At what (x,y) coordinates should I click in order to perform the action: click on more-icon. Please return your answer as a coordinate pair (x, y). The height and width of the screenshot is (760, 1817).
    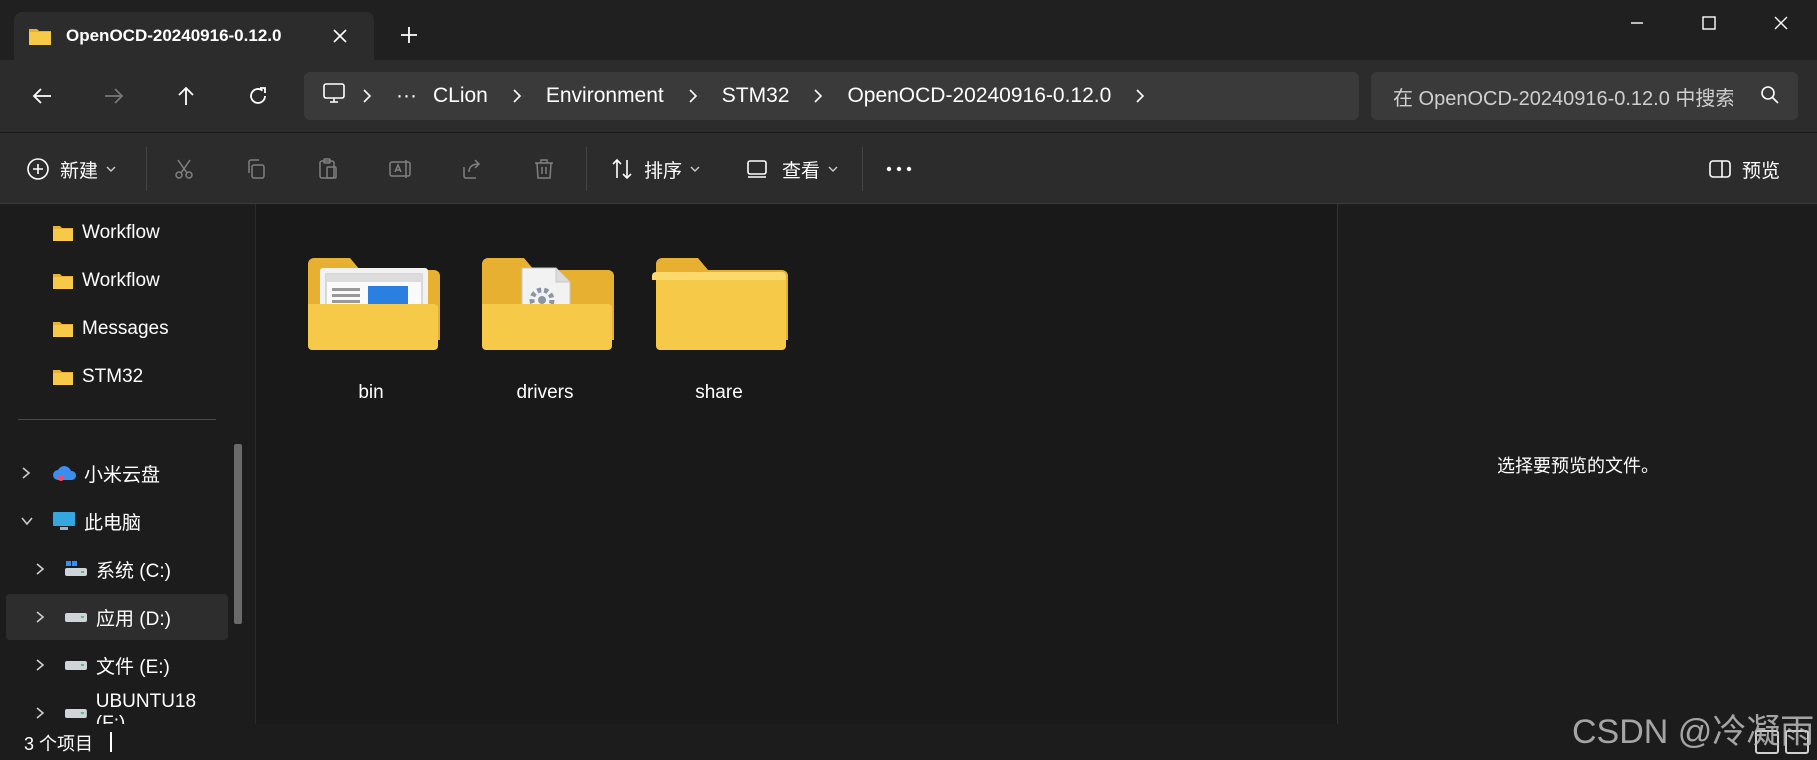
    Looking at the image, I should click on (899, 169).